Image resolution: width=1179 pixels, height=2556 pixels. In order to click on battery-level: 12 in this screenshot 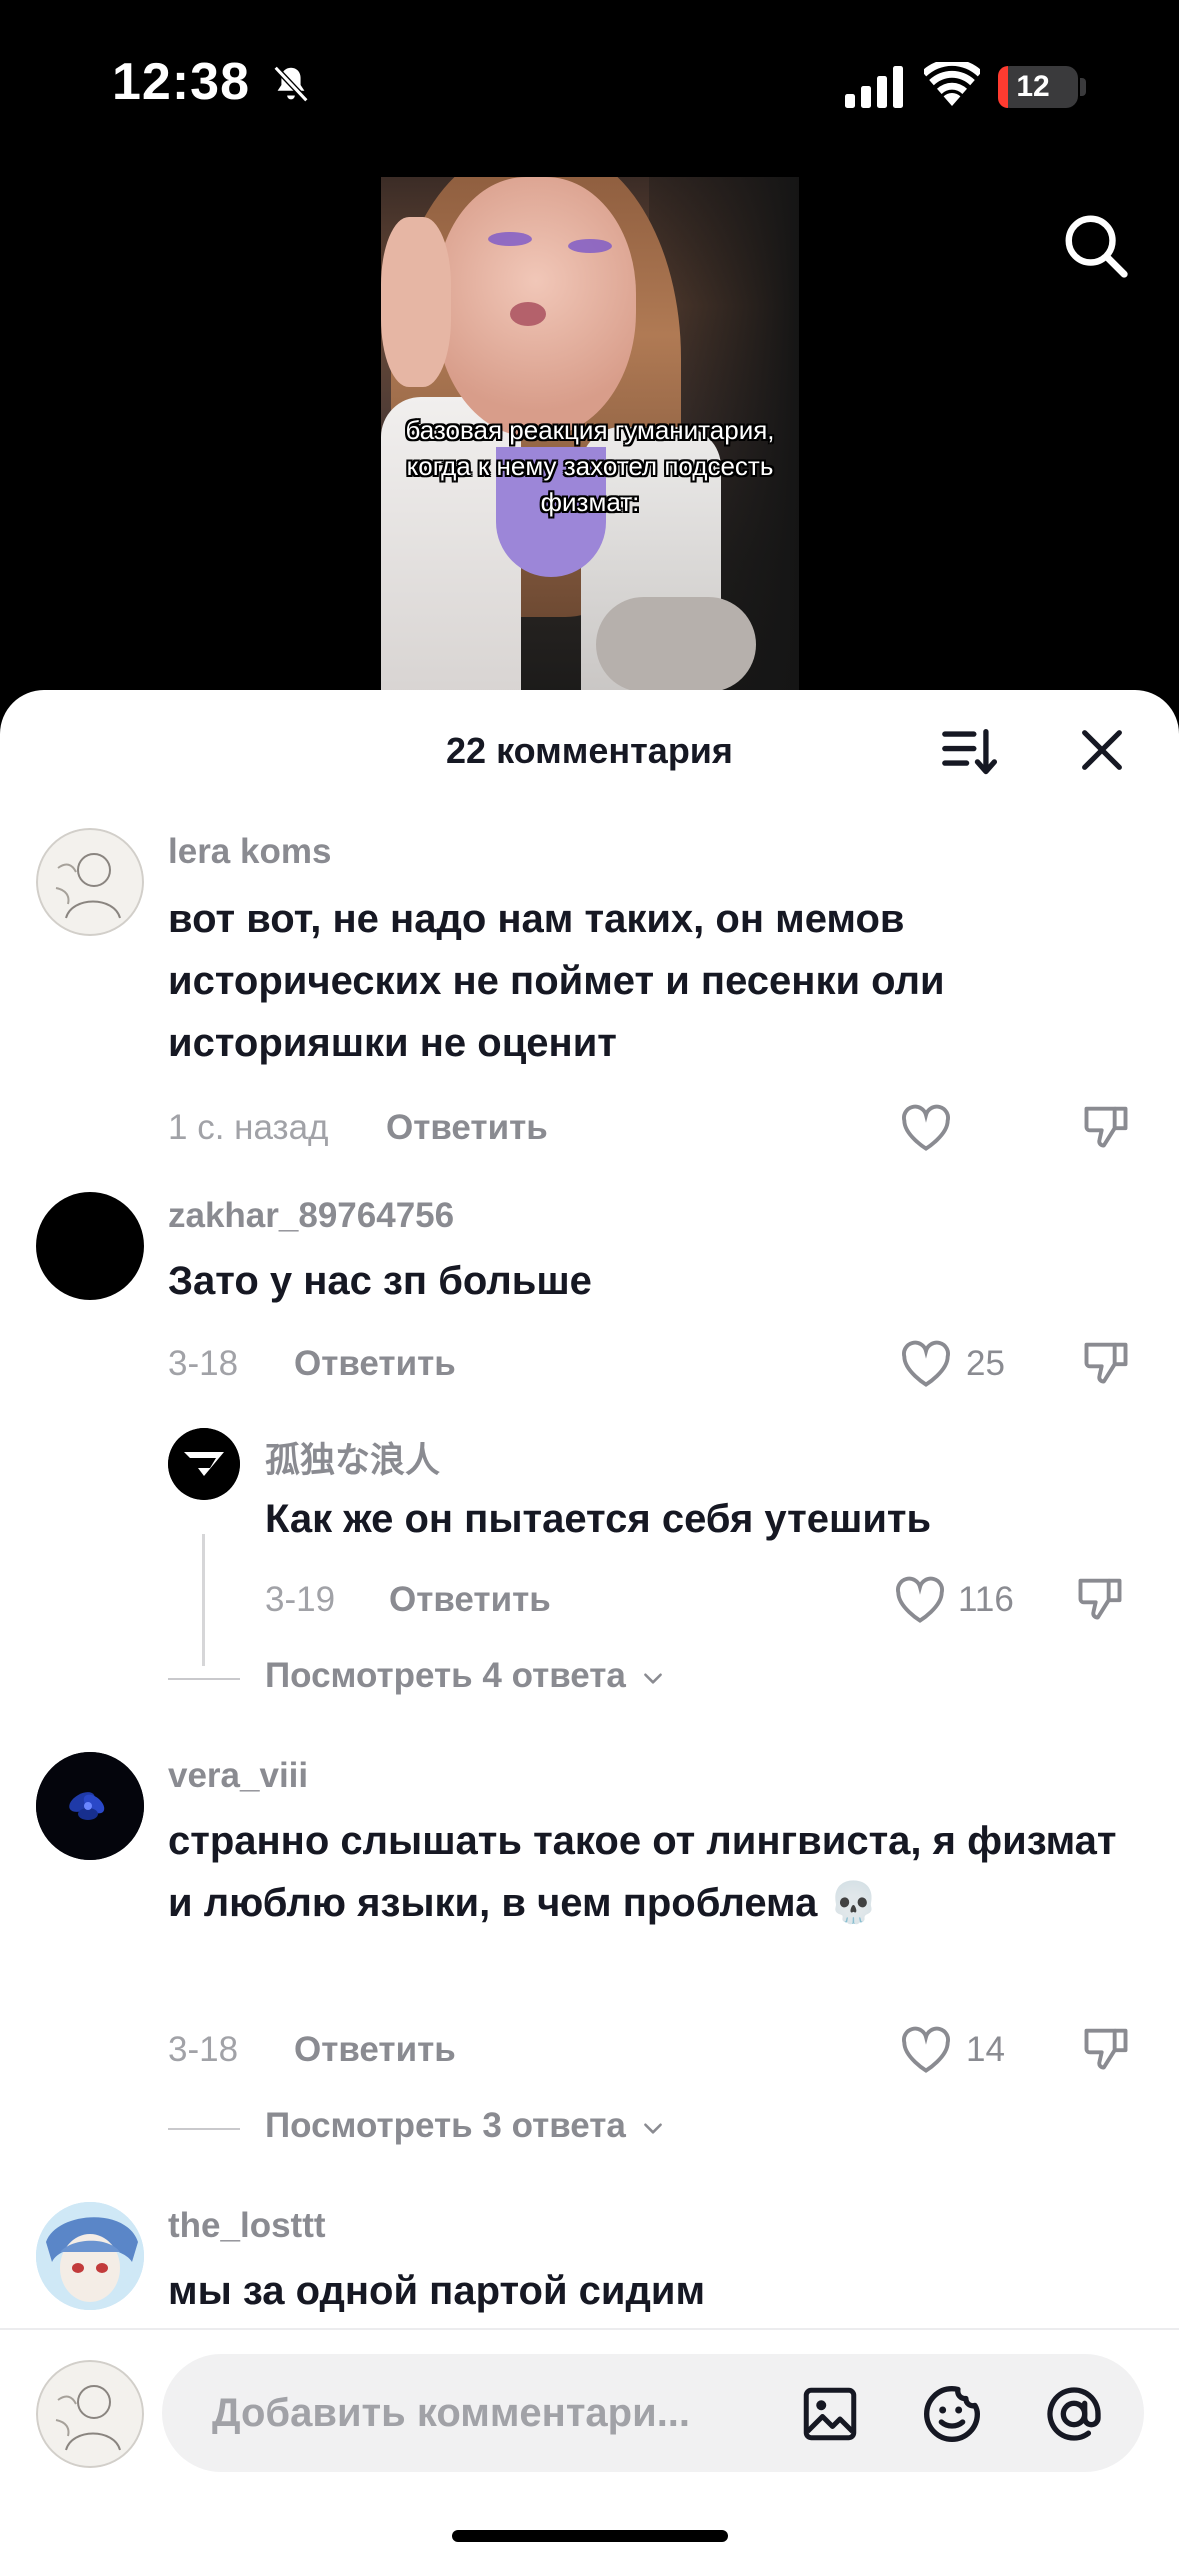, I will do `click(1033, 86)`.